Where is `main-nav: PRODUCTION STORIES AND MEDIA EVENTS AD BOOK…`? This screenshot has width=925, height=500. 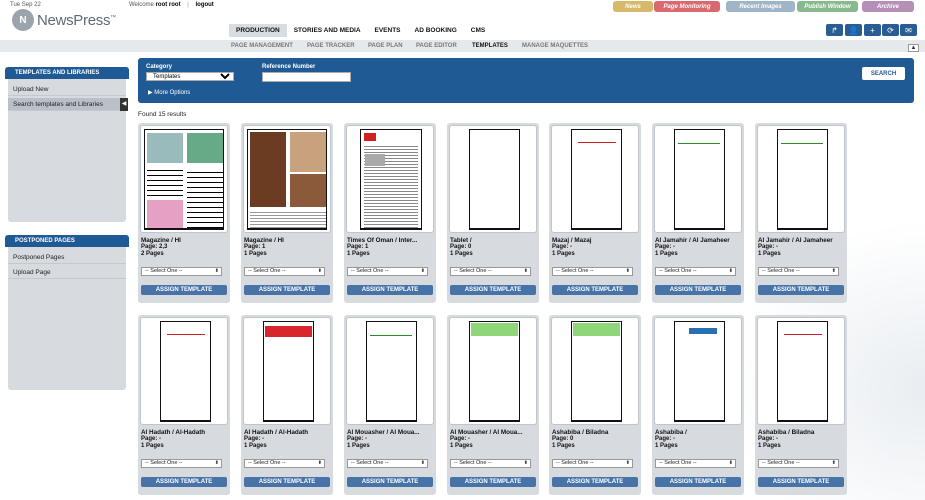 main-nav: PRODUCTION STORIES AND MEDIA EVENTS AD BOOK… is located at coordinates (360, 30).